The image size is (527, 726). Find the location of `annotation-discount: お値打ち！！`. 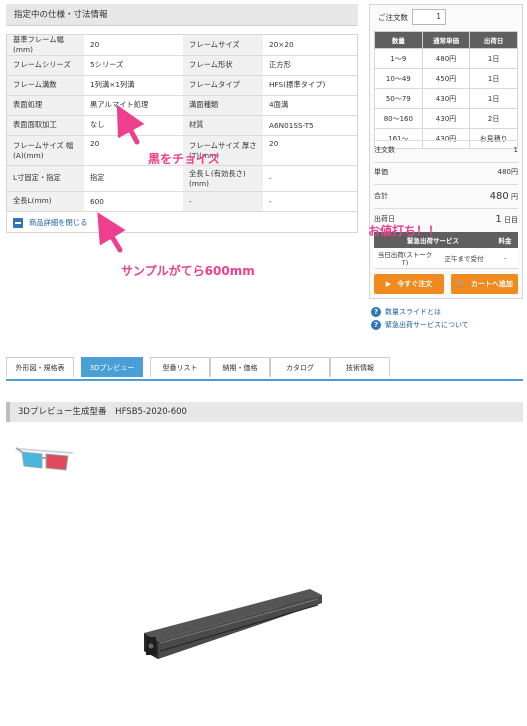

annotation-discount: お値打ち！！ is located at coordinates (404, 231).